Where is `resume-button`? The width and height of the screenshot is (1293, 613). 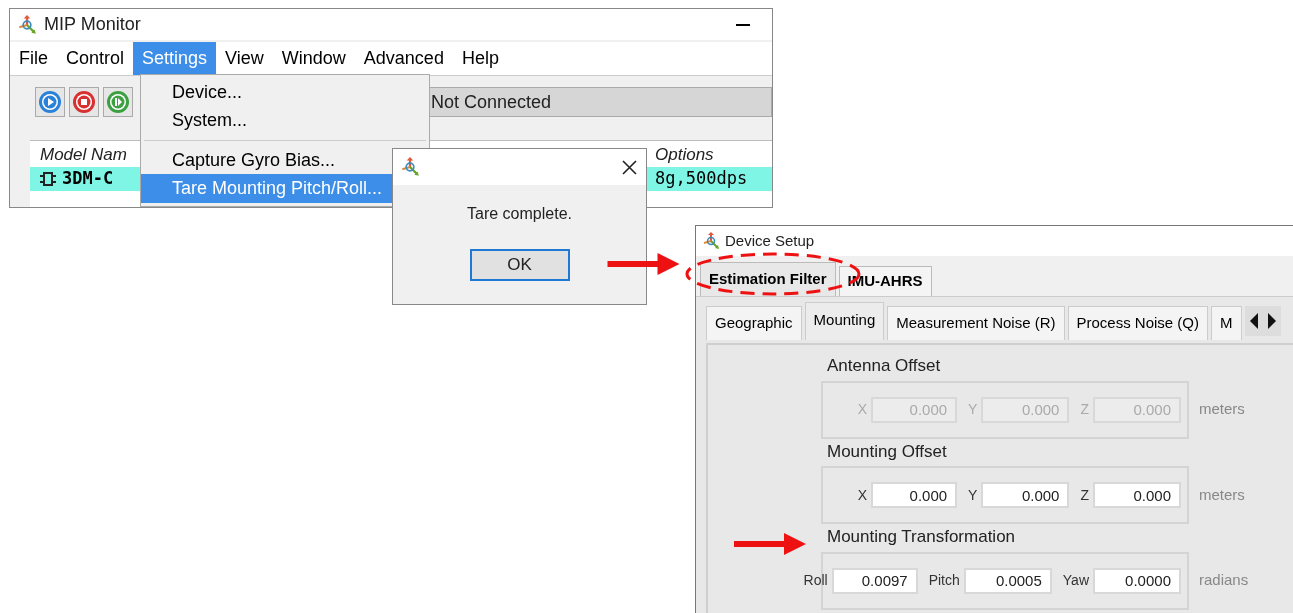
resume-button is located at coordinates (118, 102).